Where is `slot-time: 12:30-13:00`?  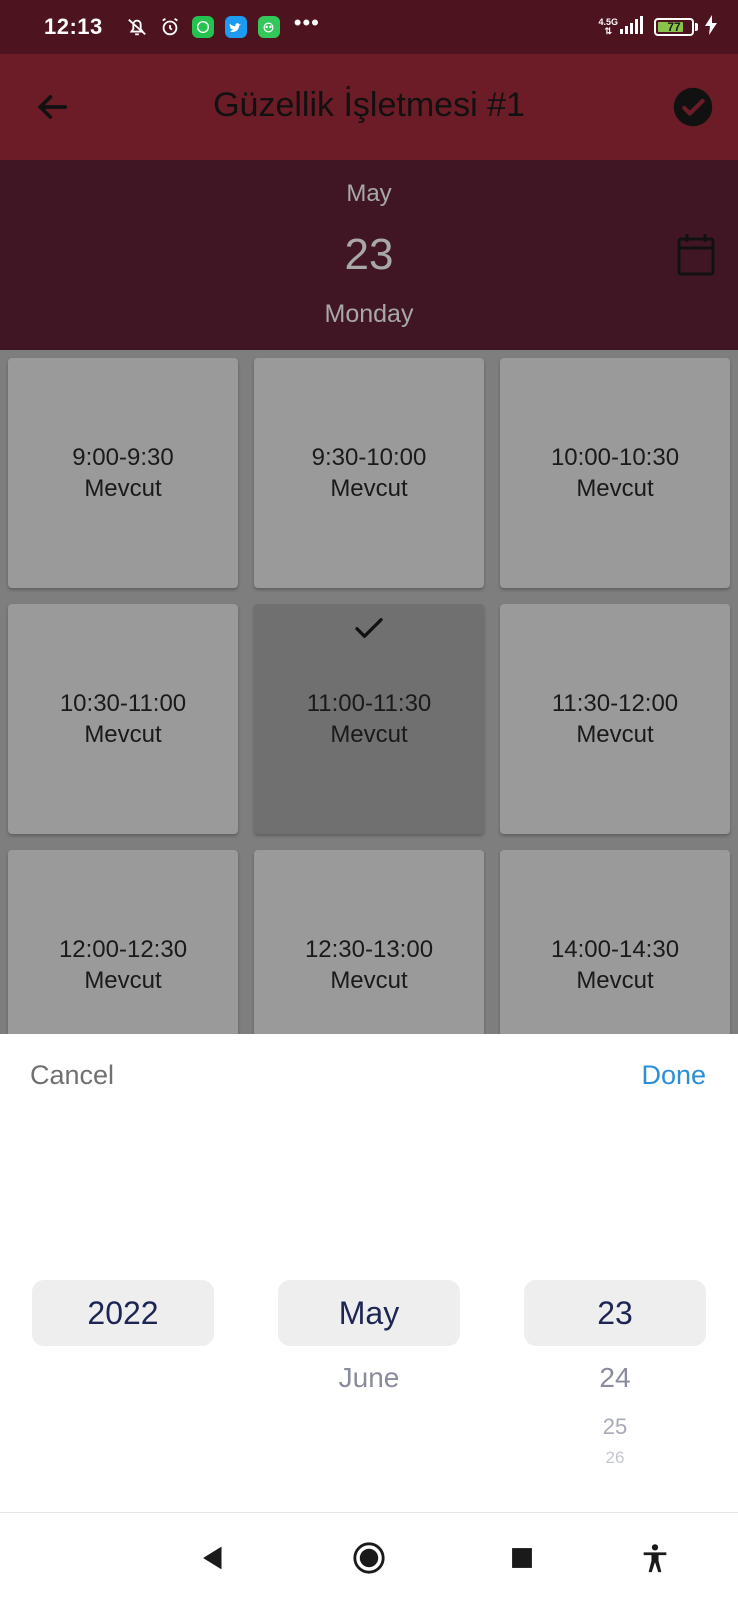
slot-time: 12:30-13:00 is located at coordinates (369, 949).